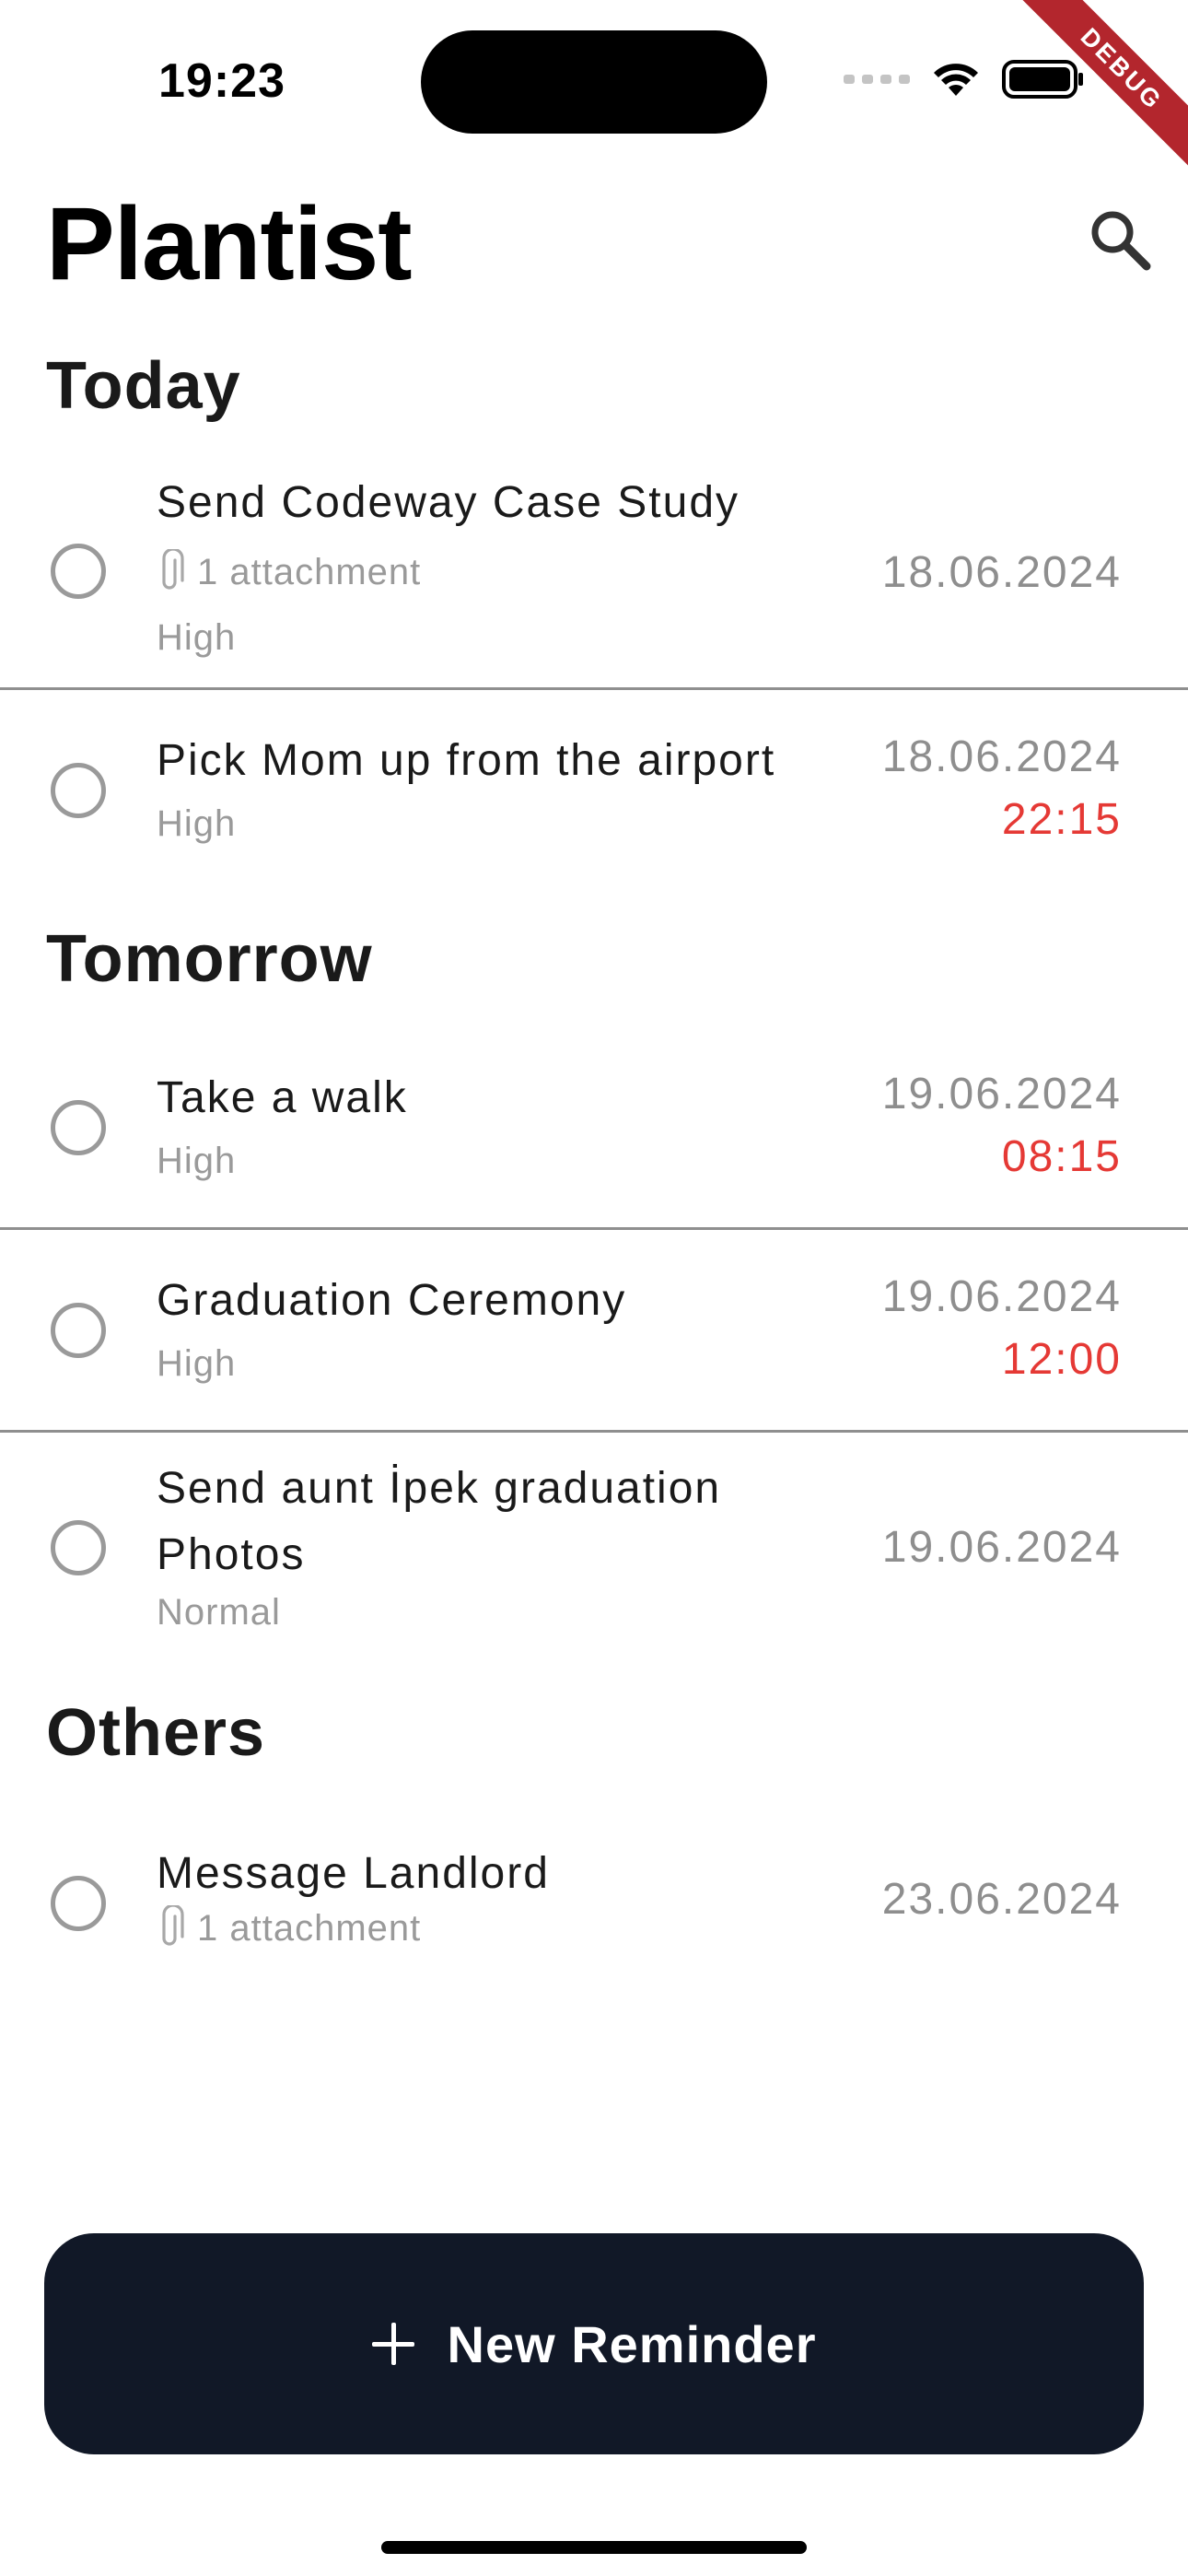 The image size is (1188, 2576). I want to click on item-title: Graduation Ceremony, so click(392, 1300).